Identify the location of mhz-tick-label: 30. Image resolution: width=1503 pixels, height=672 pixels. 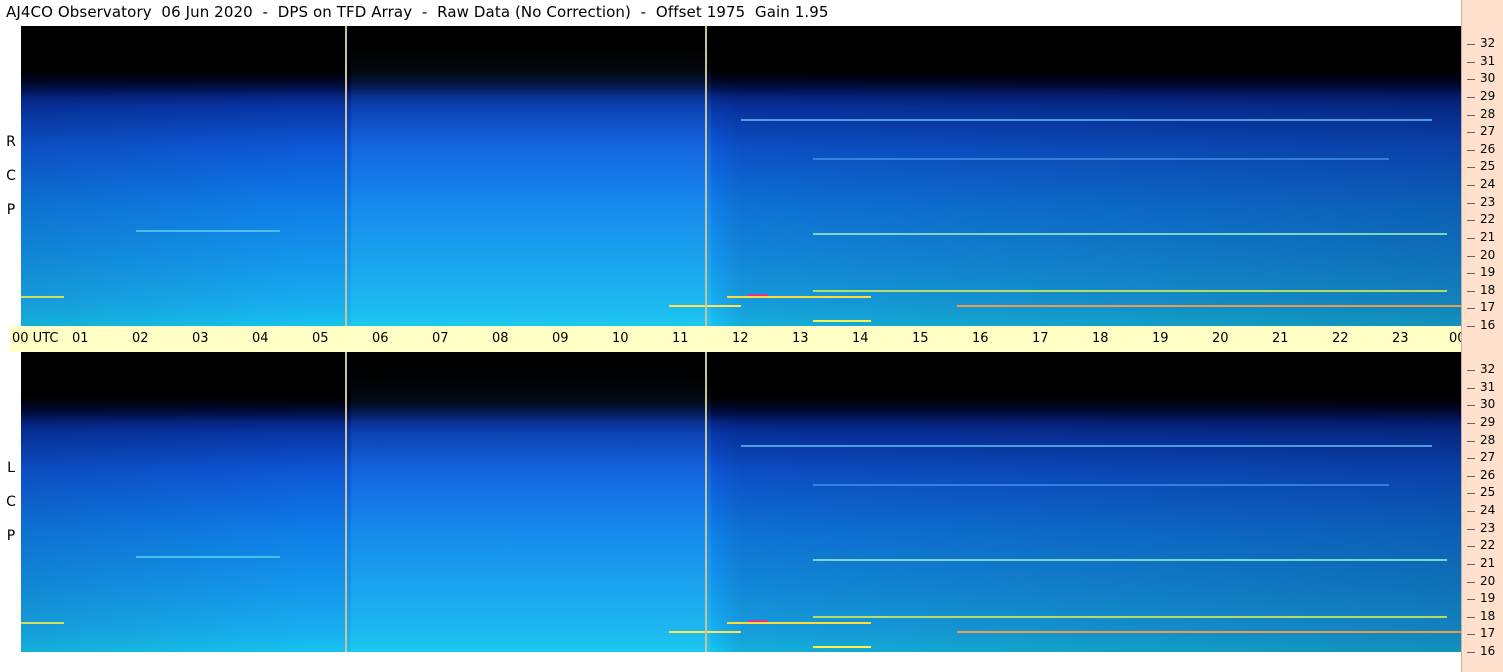
(1488, 404).